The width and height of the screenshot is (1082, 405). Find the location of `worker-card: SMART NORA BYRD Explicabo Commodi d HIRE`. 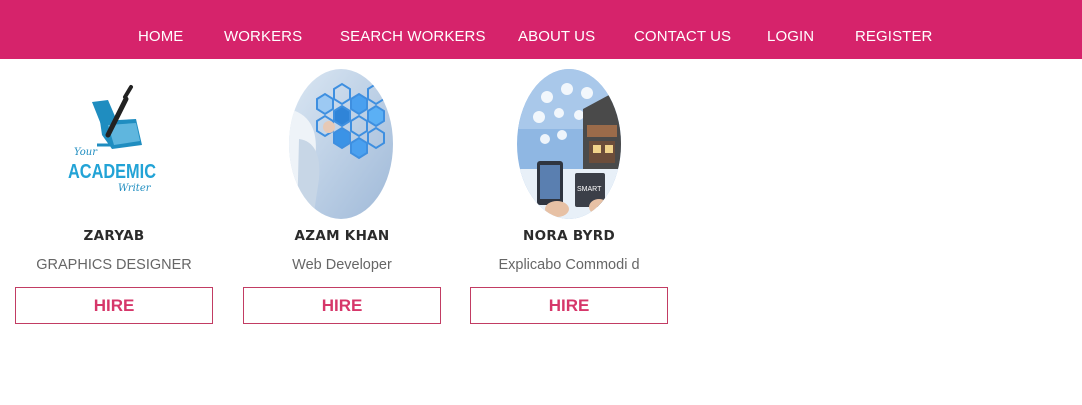

worker-card: SMART NORA BYRD Explicabo Commodi d HIRE is located at coordinates (569, 194).